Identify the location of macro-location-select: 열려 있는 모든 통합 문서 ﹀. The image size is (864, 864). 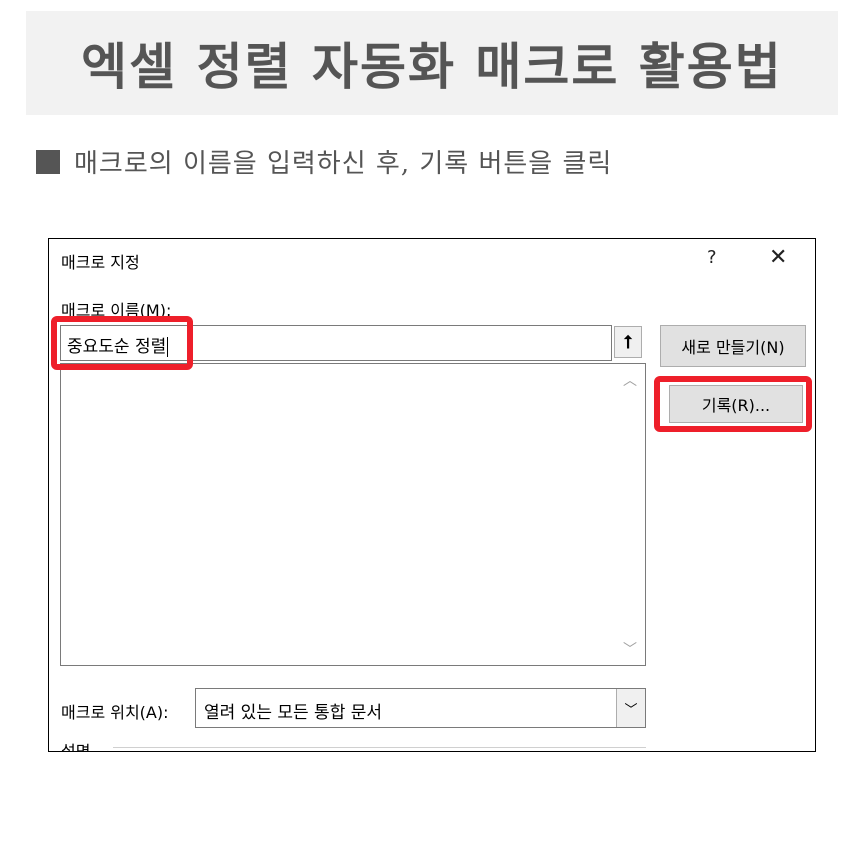
(420, 708).